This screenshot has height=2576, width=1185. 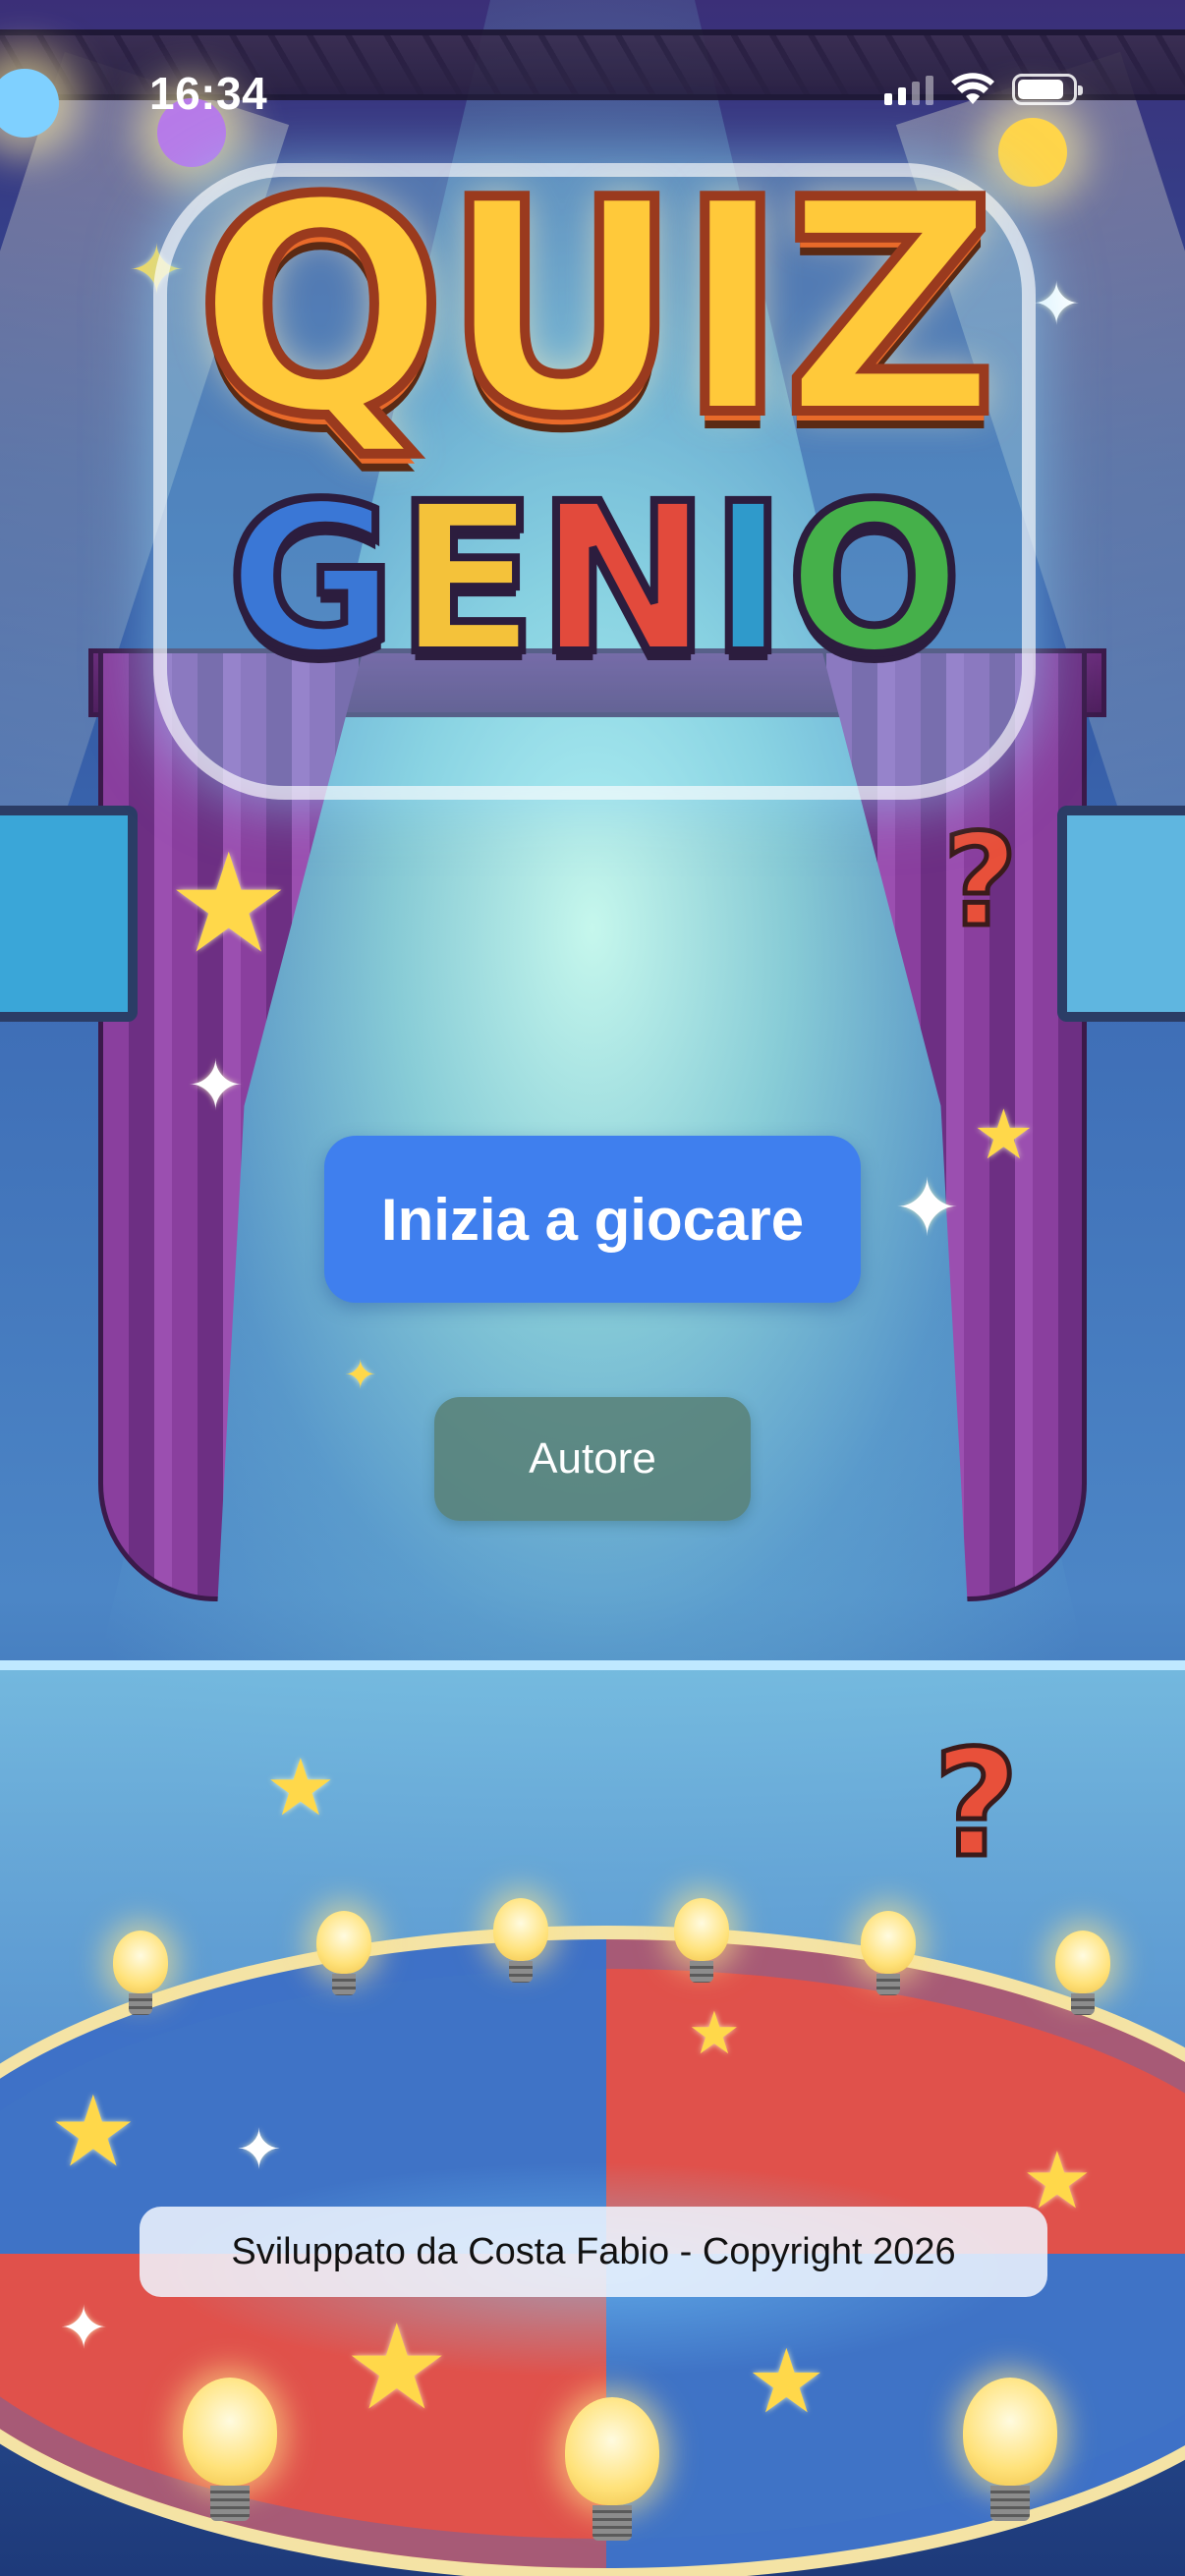 I want to click on cellular-signal-icon, so click(x=909, y=89).